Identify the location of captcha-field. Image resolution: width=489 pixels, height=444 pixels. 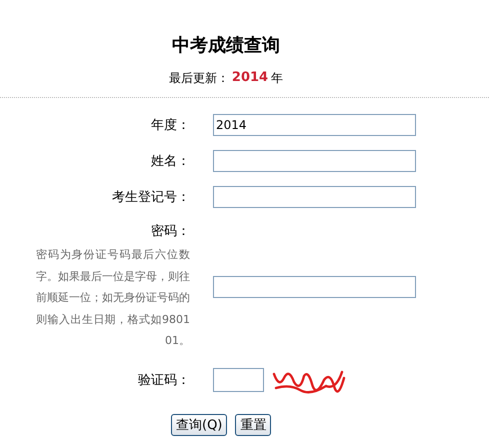
(238, 380).